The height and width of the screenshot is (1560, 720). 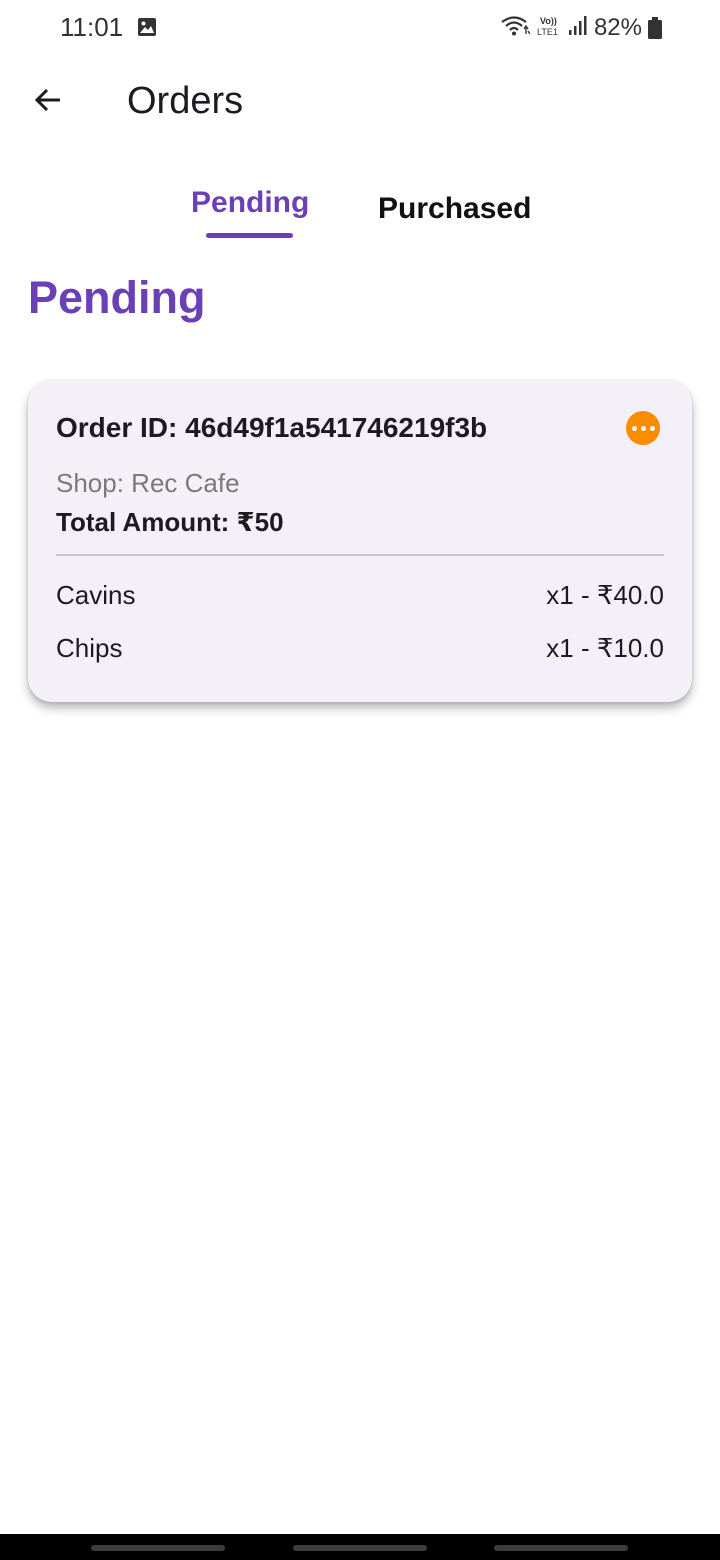 I want to click on order-id: Order ID: 46d49f1a541746219f3b, so click(x=272, y=427).